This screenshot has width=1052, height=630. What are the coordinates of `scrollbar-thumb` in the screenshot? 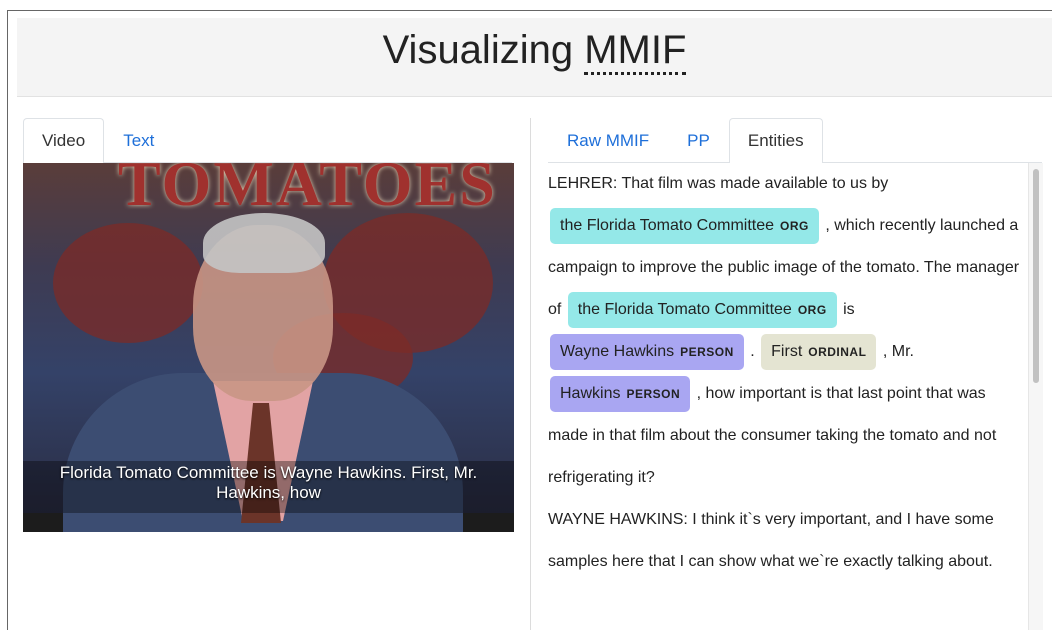 It's located at (1036, 276).